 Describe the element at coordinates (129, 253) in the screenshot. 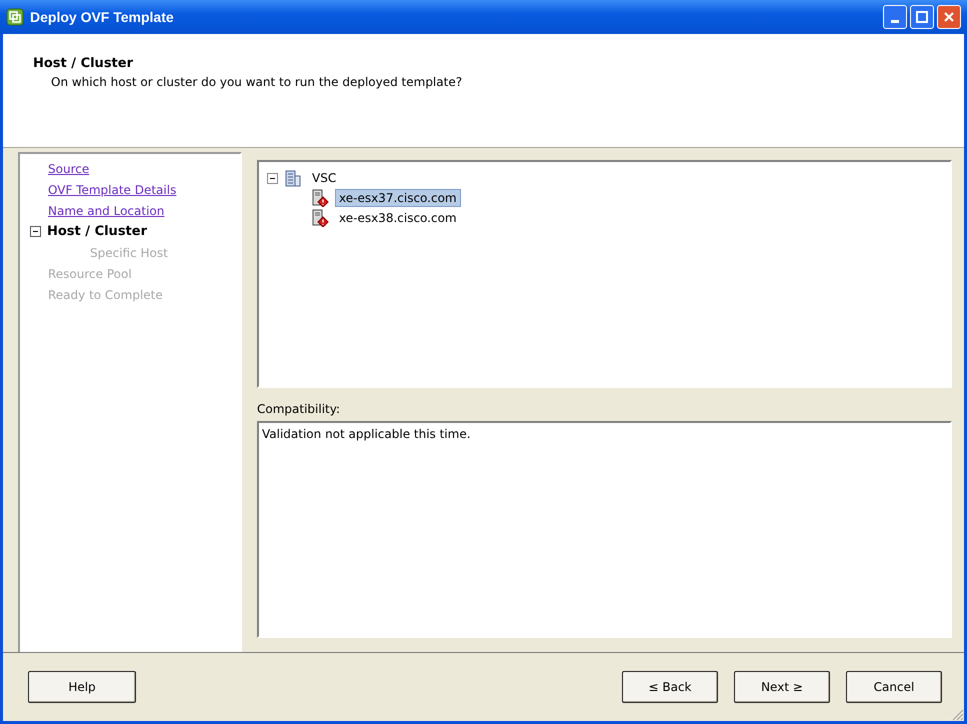

I see `wizard-step: Specific Host` at that location.